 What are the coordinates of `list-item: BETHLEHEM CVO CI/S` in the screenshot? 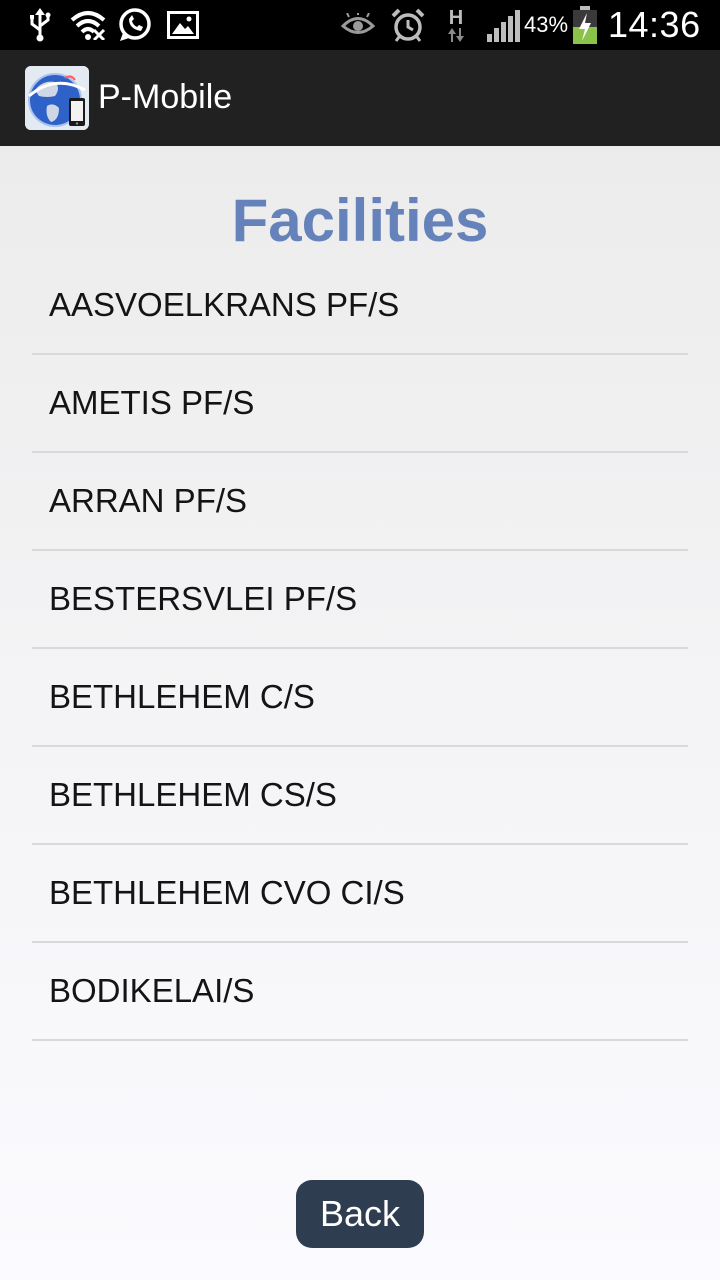 It's located at (360, 894).